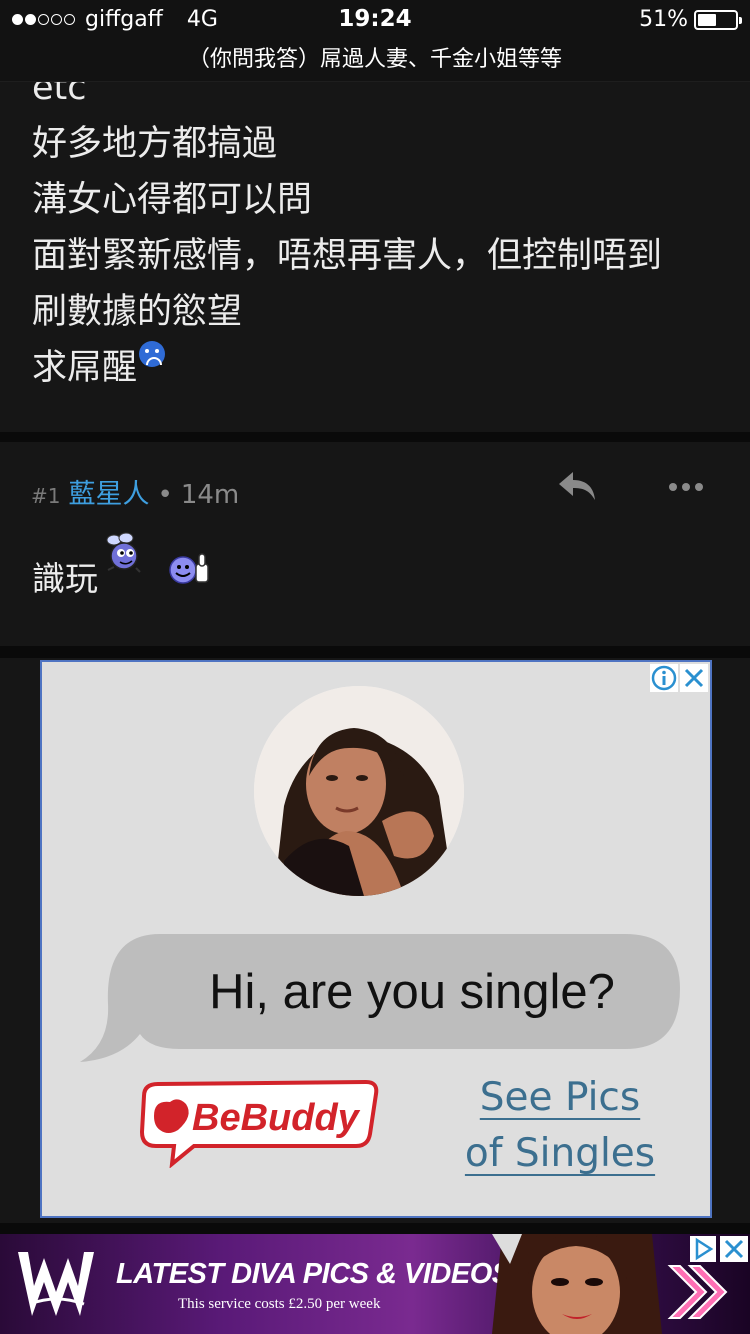  Describe the element at coordinates (85, 368) in the screenshot. I see `post-line-text: 求屌醒` at that location.